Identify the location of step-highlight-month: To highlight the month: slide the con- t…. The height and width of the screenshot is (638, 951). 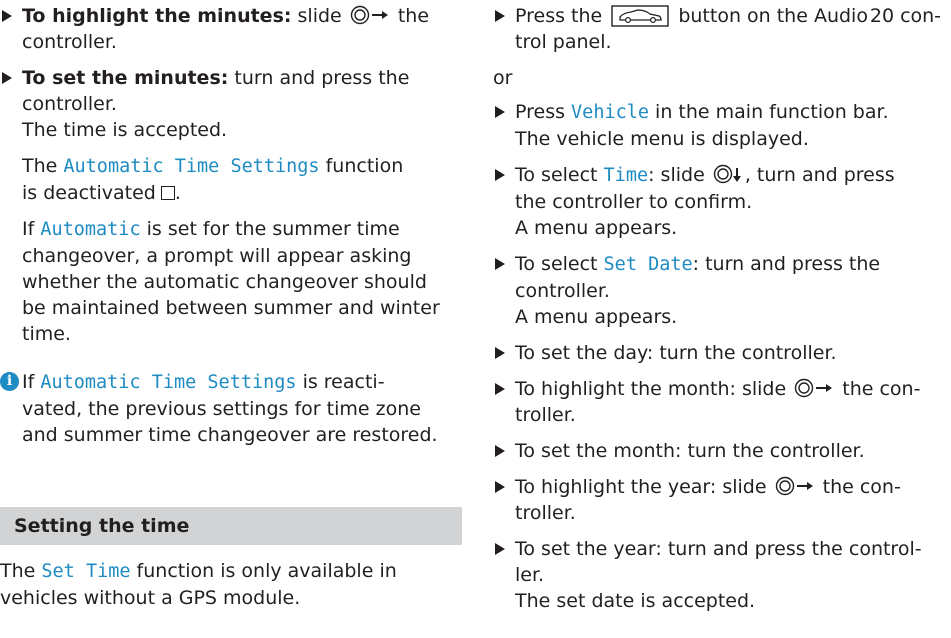
(722, 402).